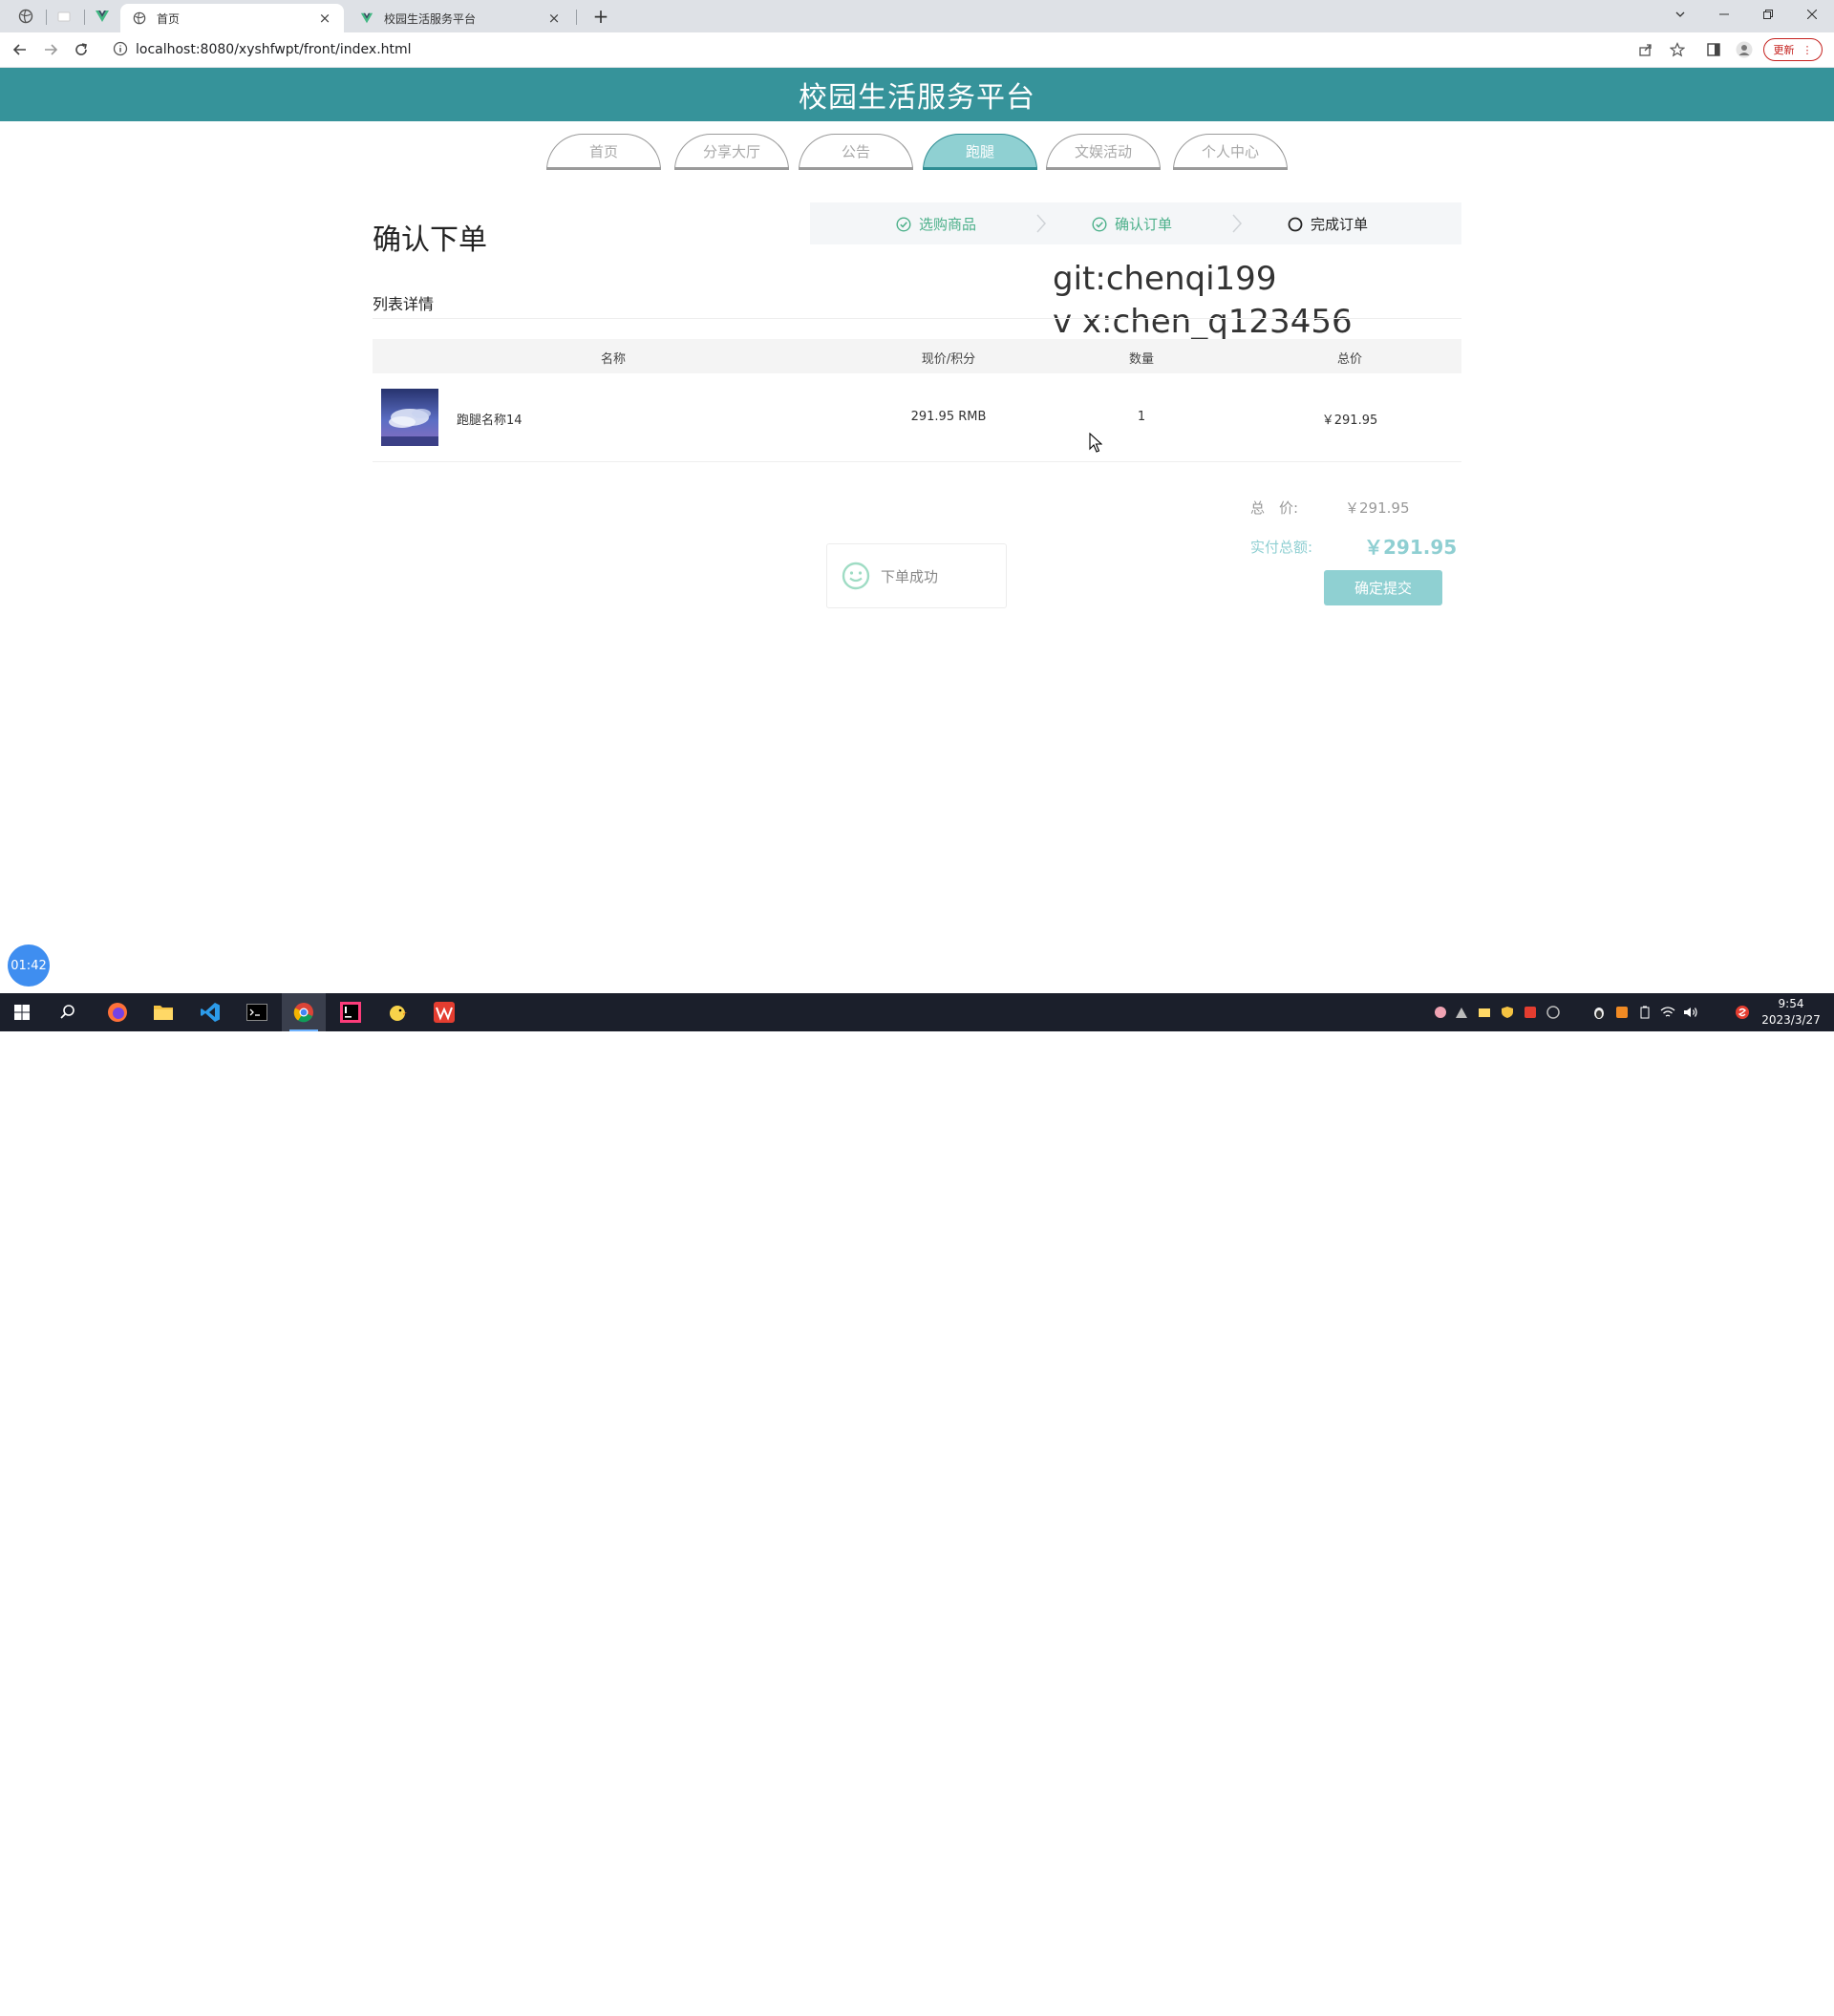 This screenshot has width=1834, height=2016. Describe the element at coordinates (1411, 547) in the screenshot. I see `amount-due-value: ￥291.95` at that location.